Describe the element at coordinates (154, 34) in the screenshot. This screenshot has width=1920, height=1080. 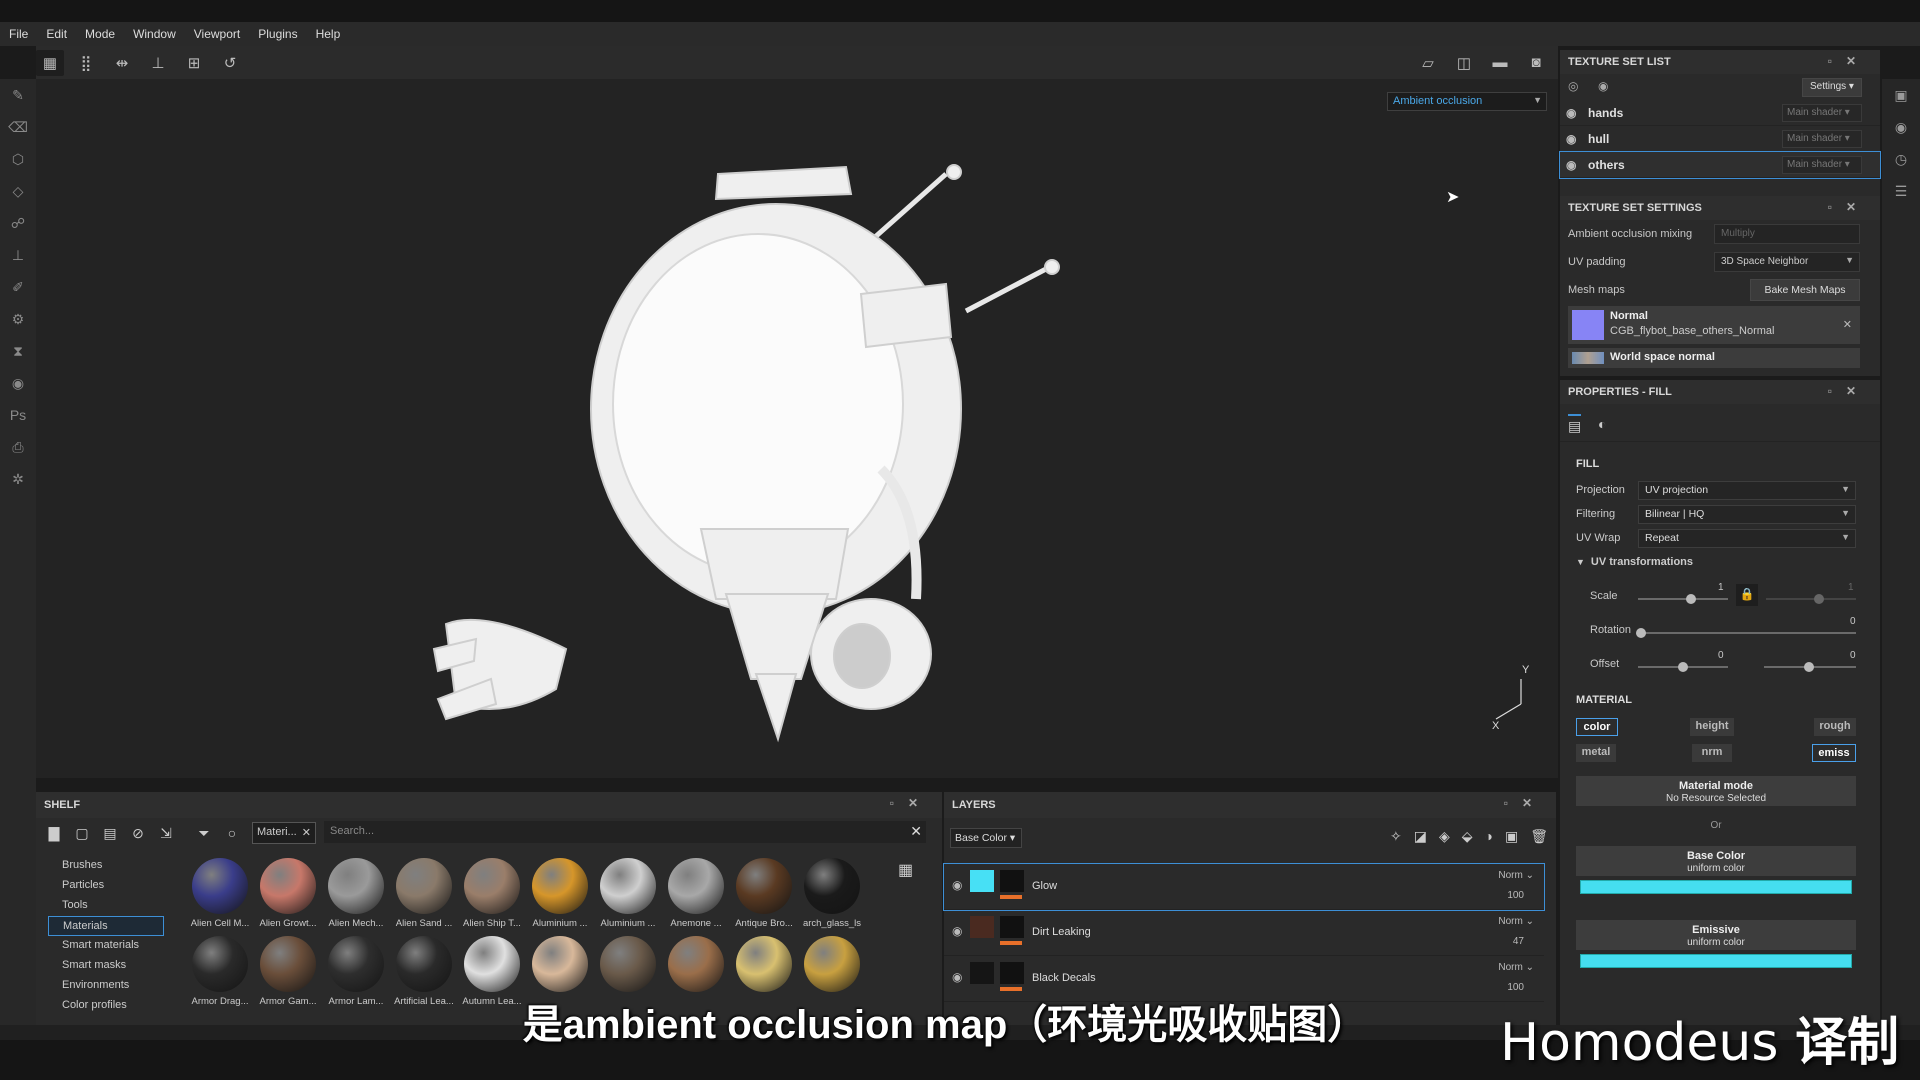
I see `menu-window: Window` at that location.